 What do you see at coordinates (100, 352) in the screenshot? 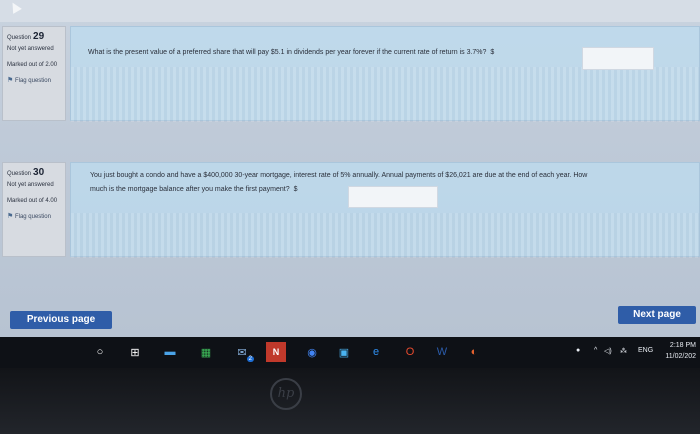
I see `cortana-icon: ○` at bounding box center [100, 352].